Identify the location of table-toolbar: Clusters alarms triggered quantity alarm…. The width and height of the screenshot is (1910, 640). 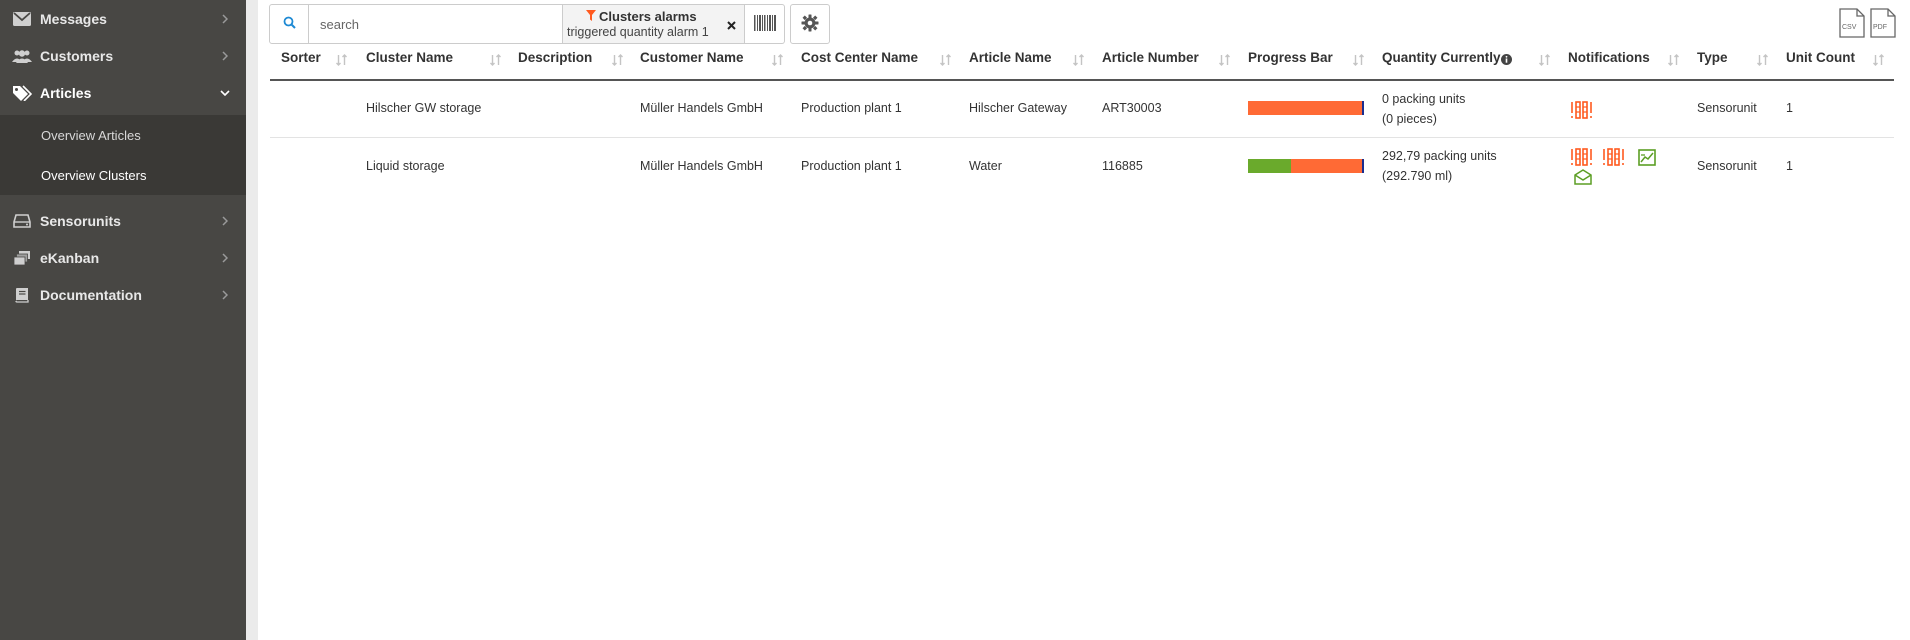
(527, 24).